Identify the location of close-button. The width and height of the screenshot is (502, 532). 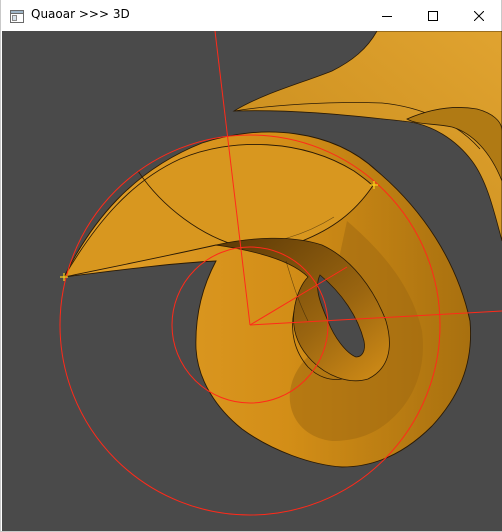
(479, 15).